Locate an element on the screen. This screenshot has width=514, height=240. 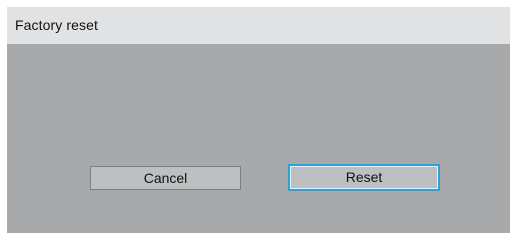
reset-button: Reset is located at coordinates (364, 177).